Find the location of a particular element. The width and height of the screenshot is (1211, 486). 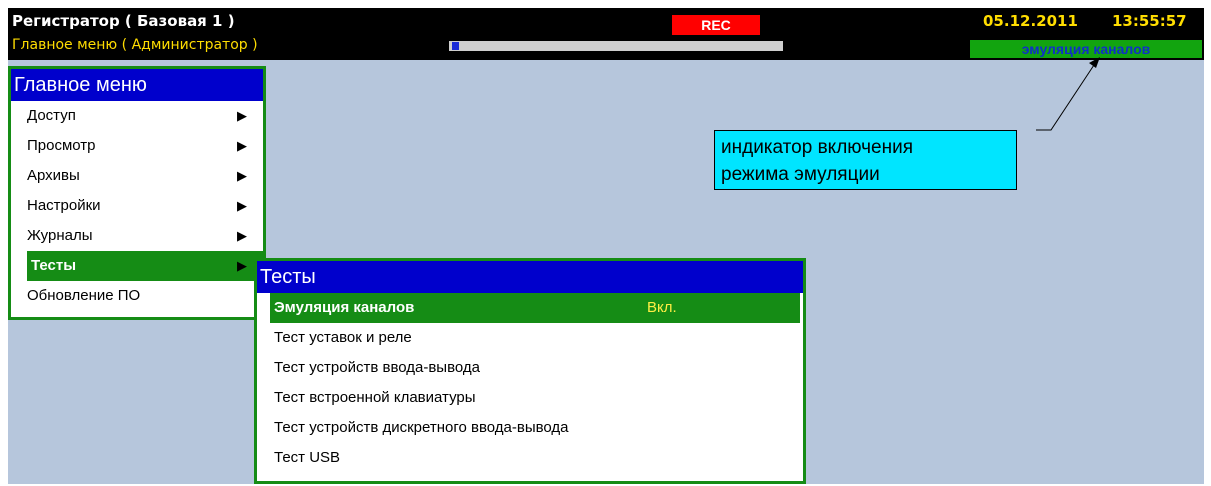

date-display: 05.12.2011 is located at coordinates (1030, 21).